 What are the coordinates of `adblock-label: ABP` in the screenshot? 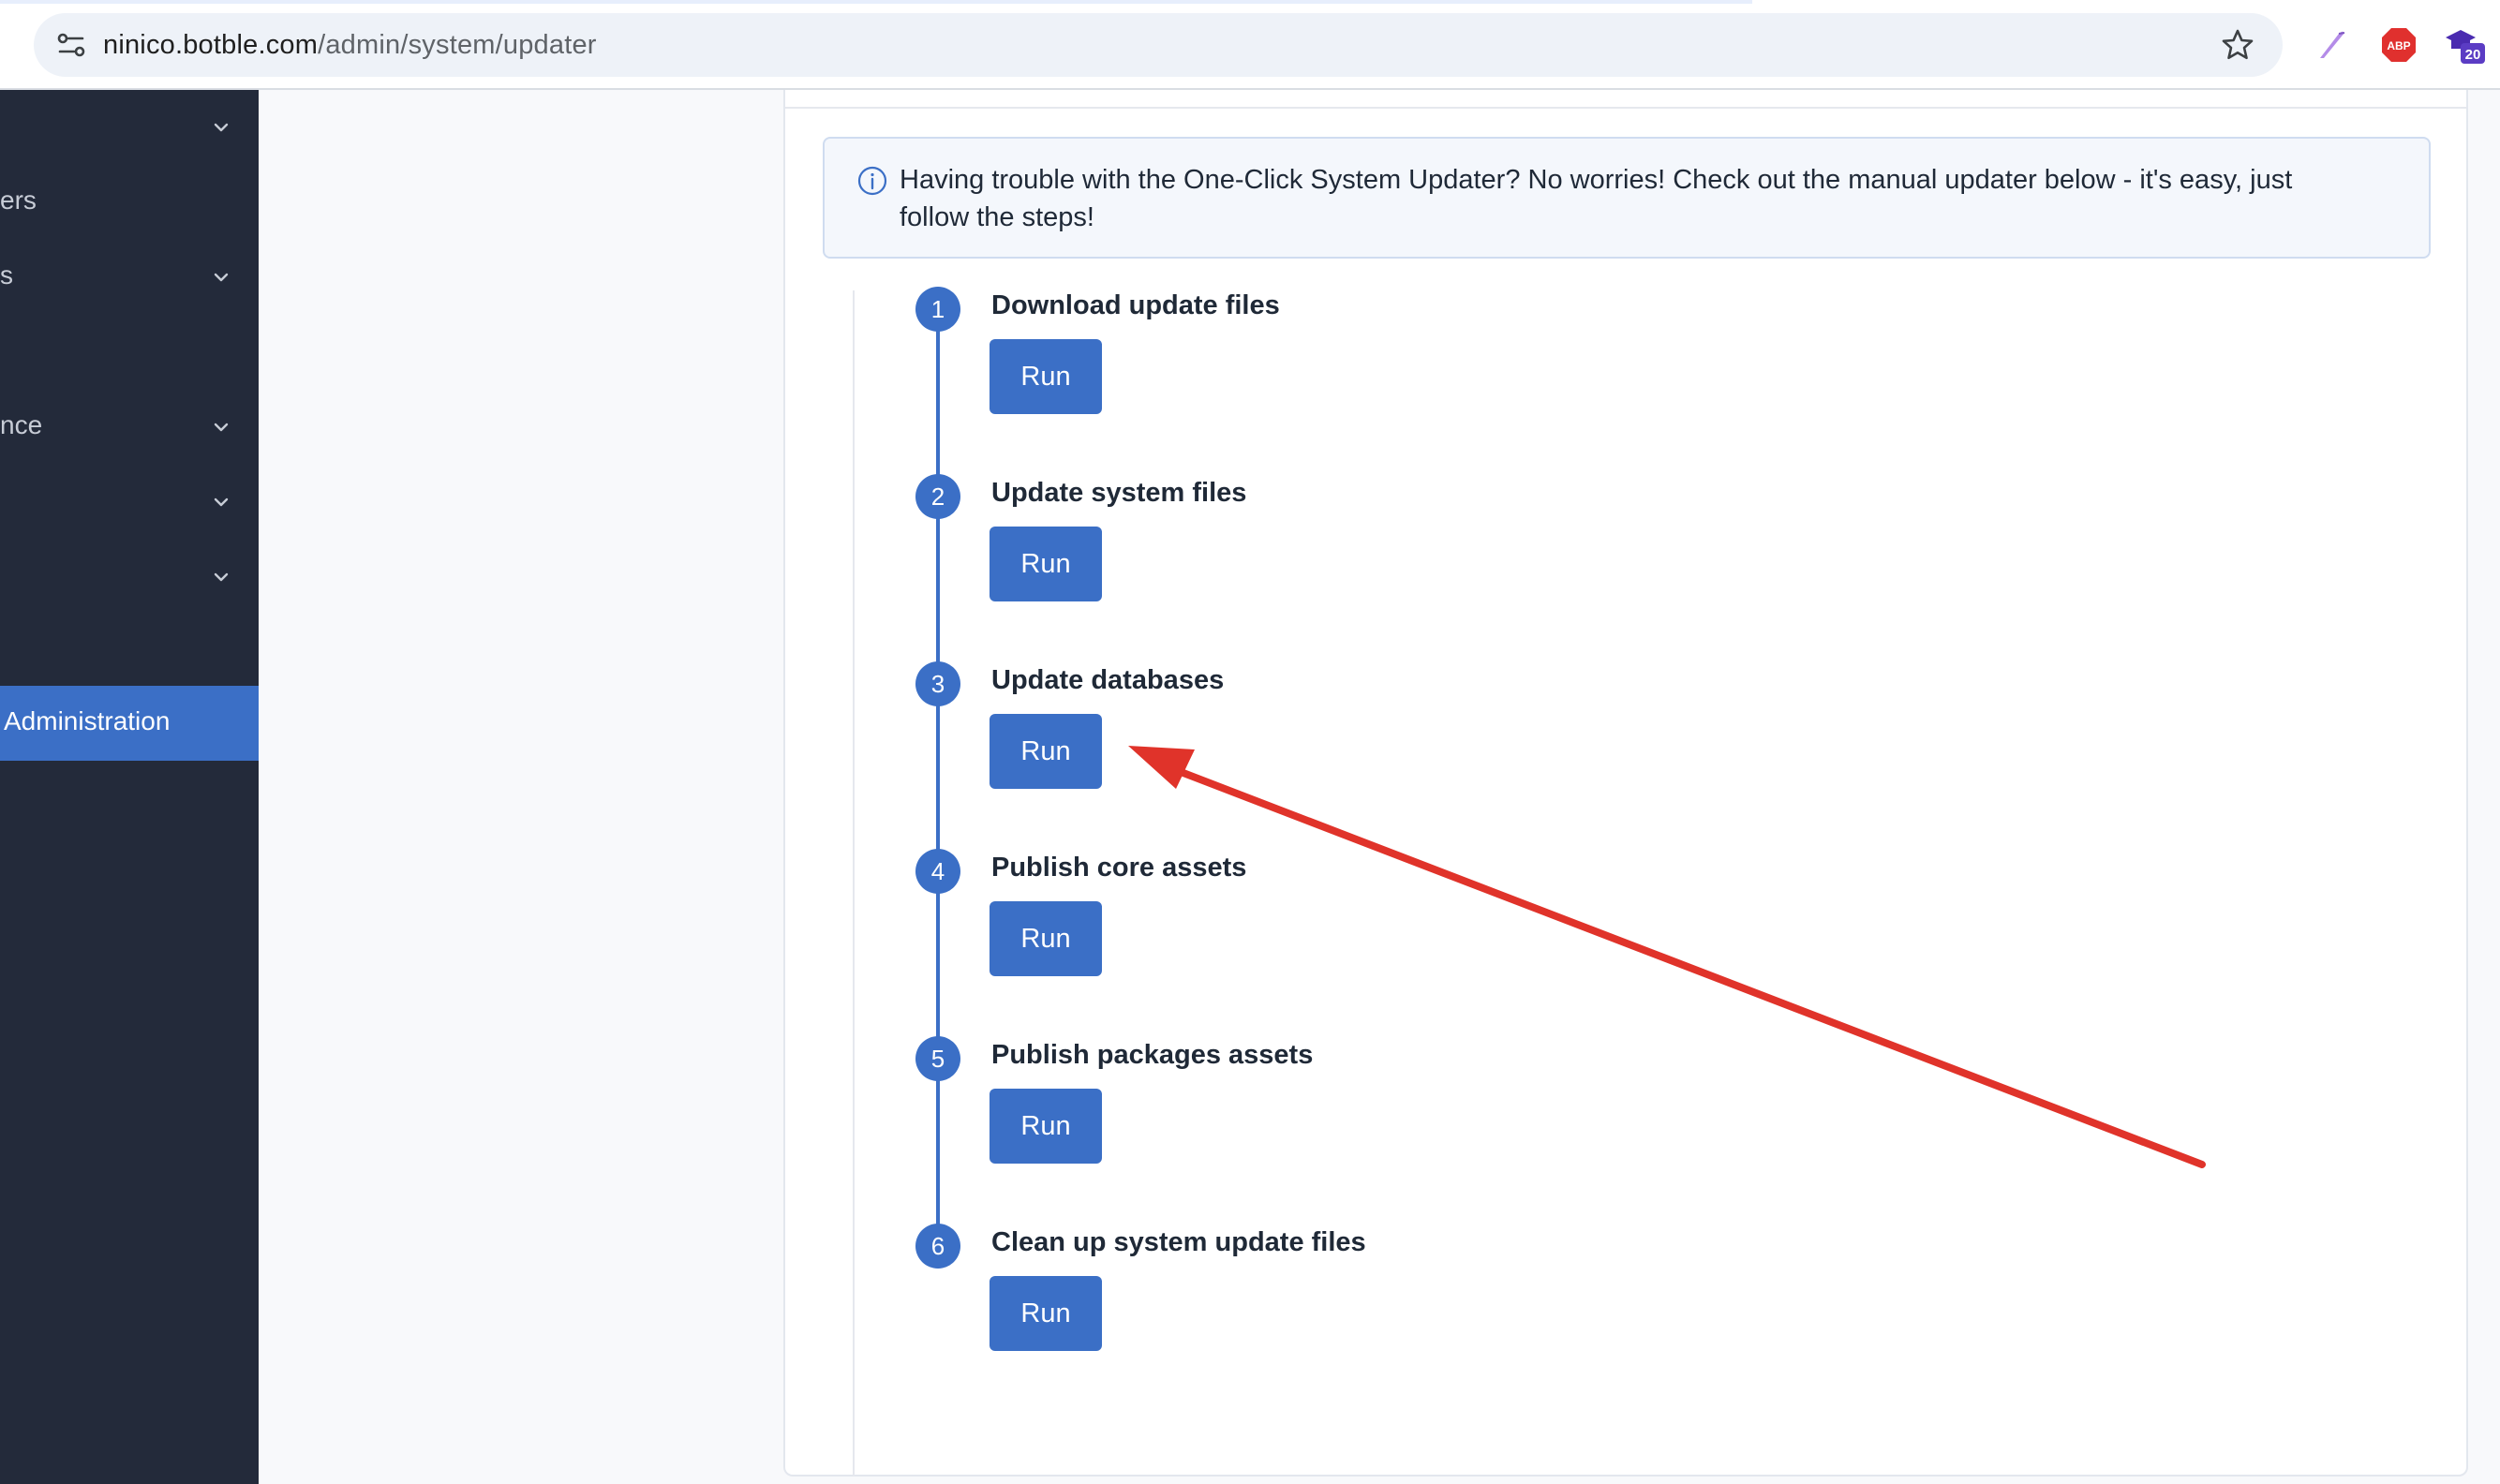 It's located at (2398, 45).